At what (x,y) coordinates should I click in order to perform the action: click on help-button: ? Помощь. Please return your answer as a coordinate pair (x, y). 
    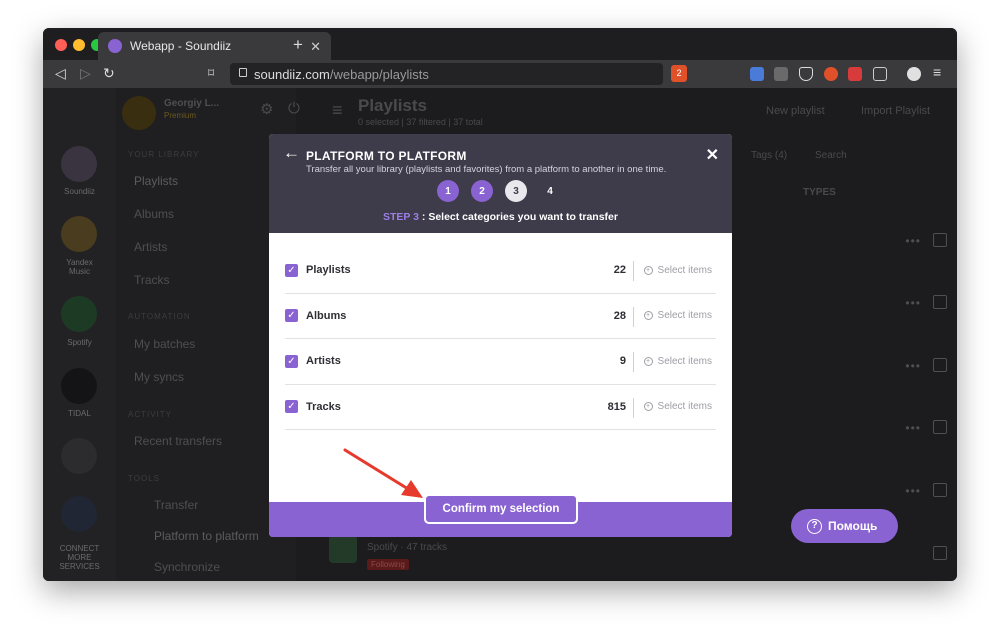
    Looking at the image, I should click on (844, 526).